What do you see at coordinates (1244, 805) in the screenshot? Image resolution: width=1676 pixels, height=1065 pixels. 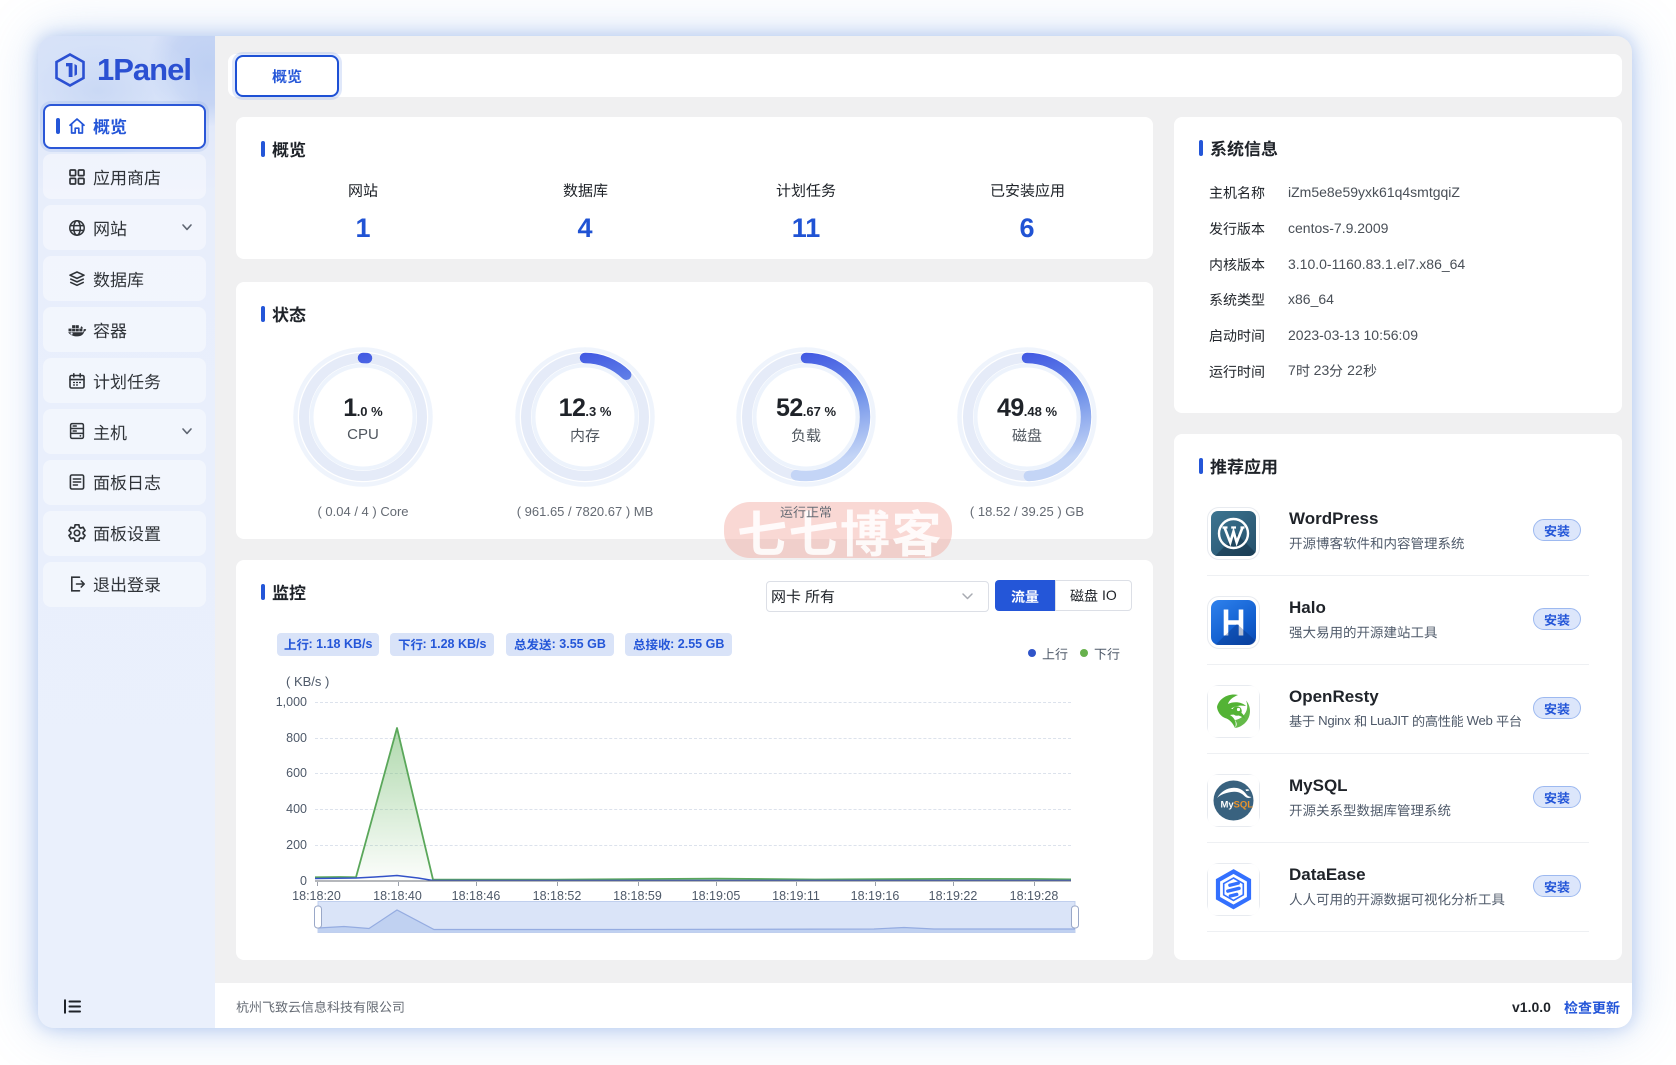 I see `svg-text: SQL` at bounding box center [1244, 805].